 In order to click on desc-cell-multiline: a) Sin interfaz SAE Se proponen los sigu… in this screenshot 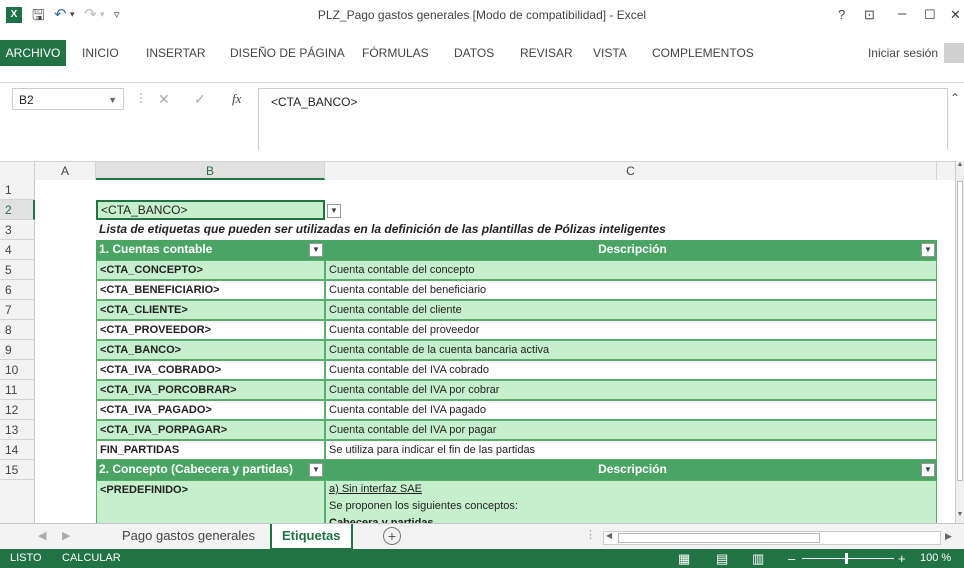, I will do `click(631, 501)`.